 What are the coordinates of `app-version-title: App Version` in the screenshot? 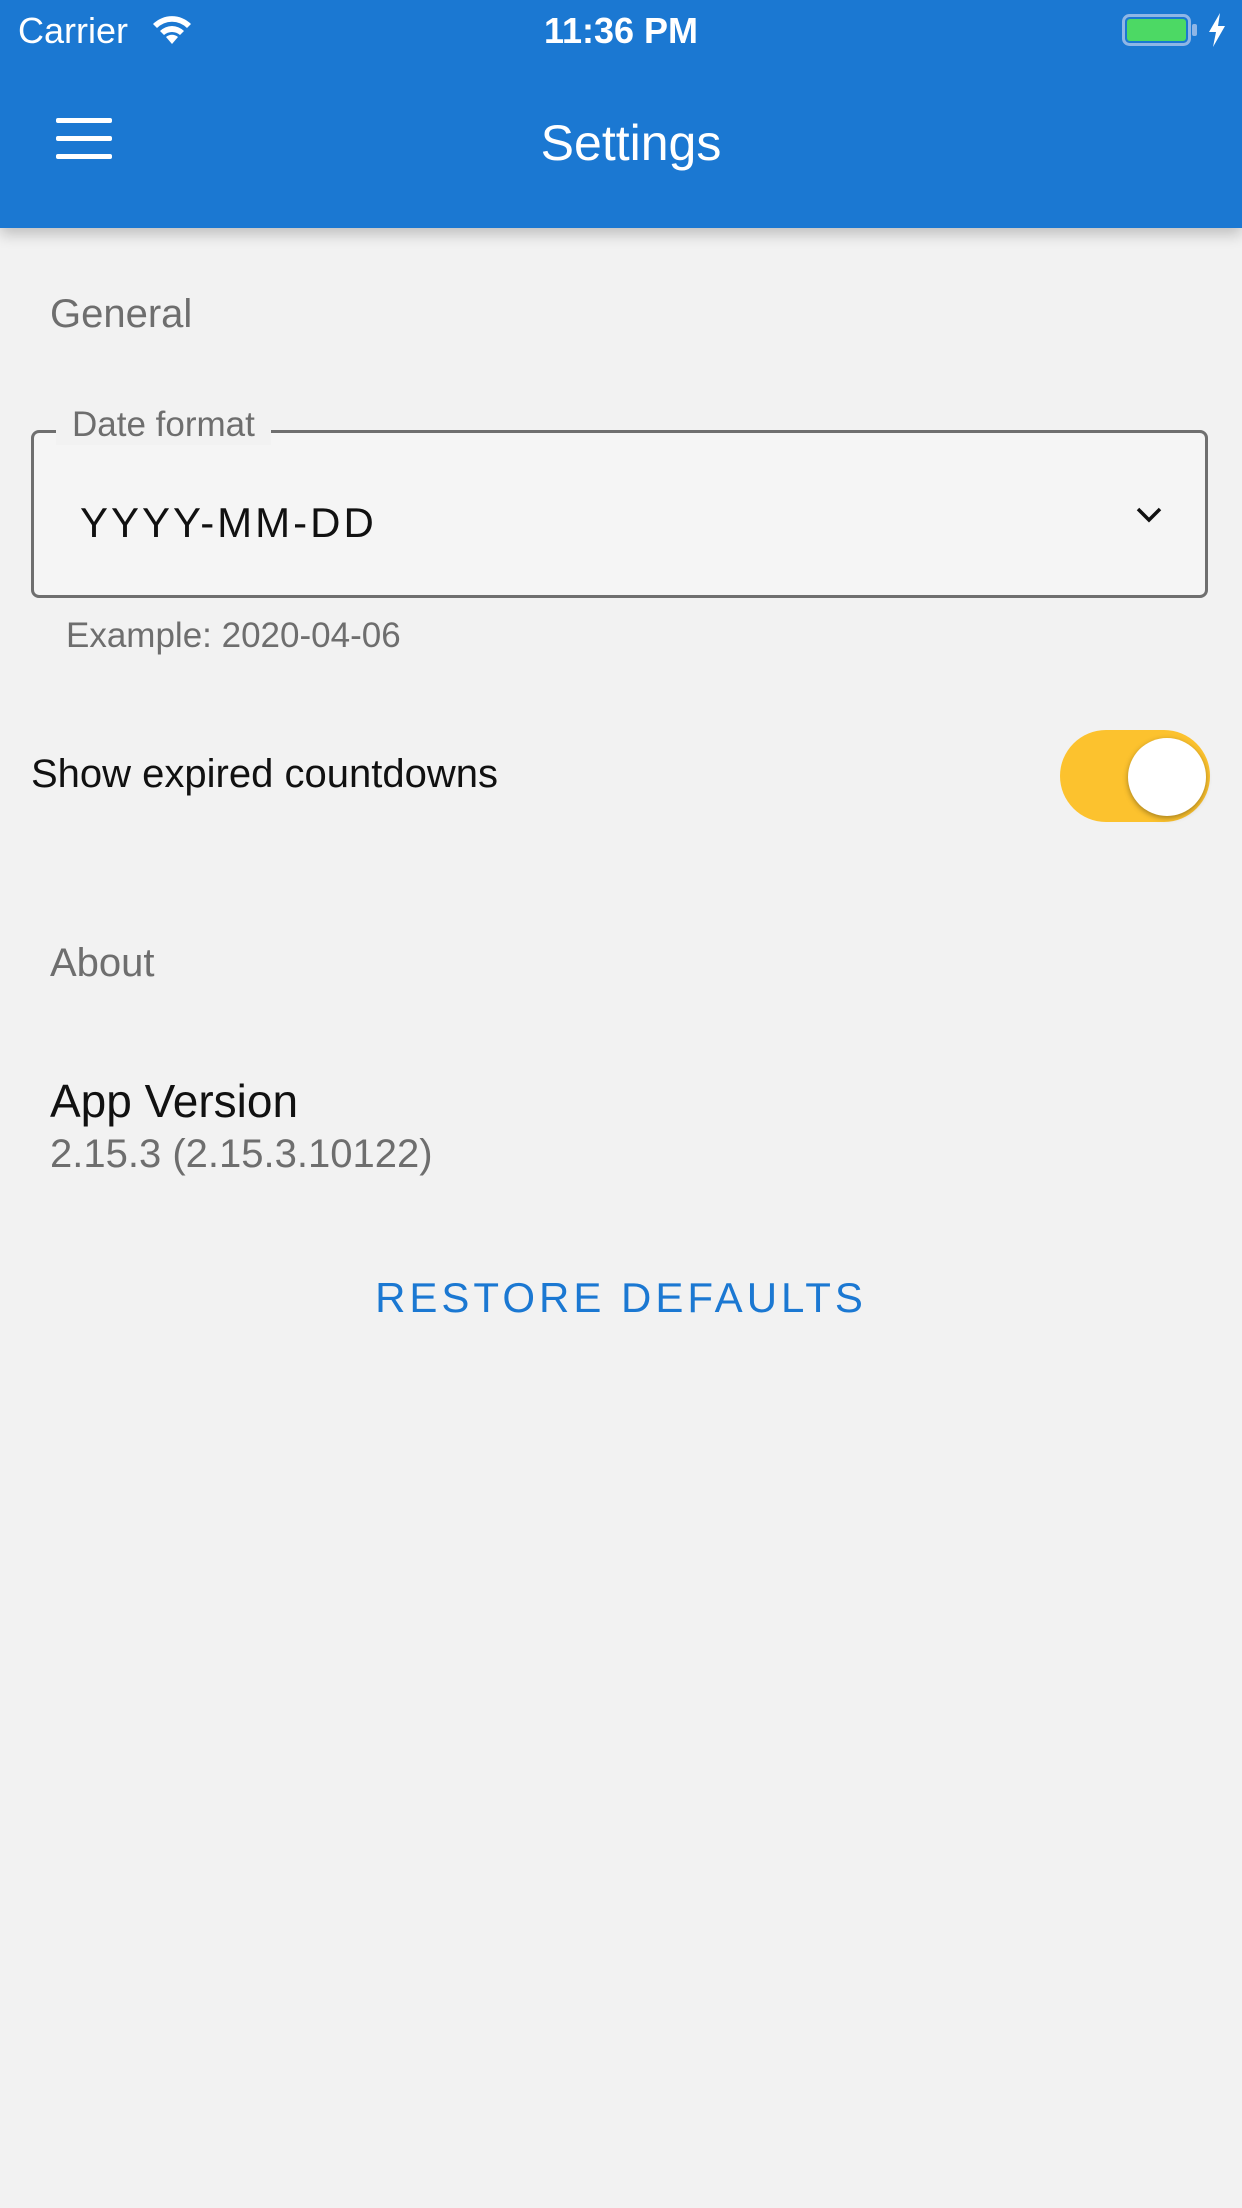 It's located at (174, 1101).